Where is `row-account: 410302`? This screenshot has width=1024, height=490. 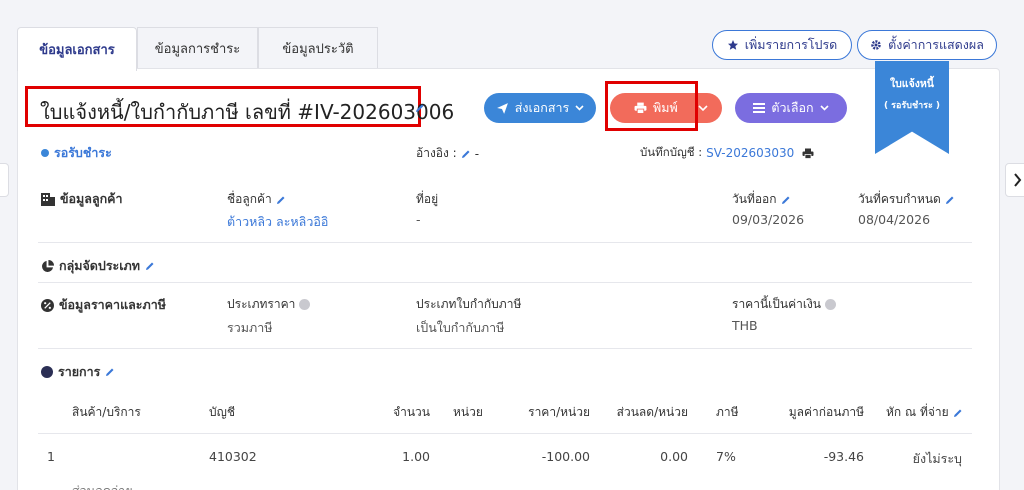 row-account: 410302 is located at coordinates (233, 456).